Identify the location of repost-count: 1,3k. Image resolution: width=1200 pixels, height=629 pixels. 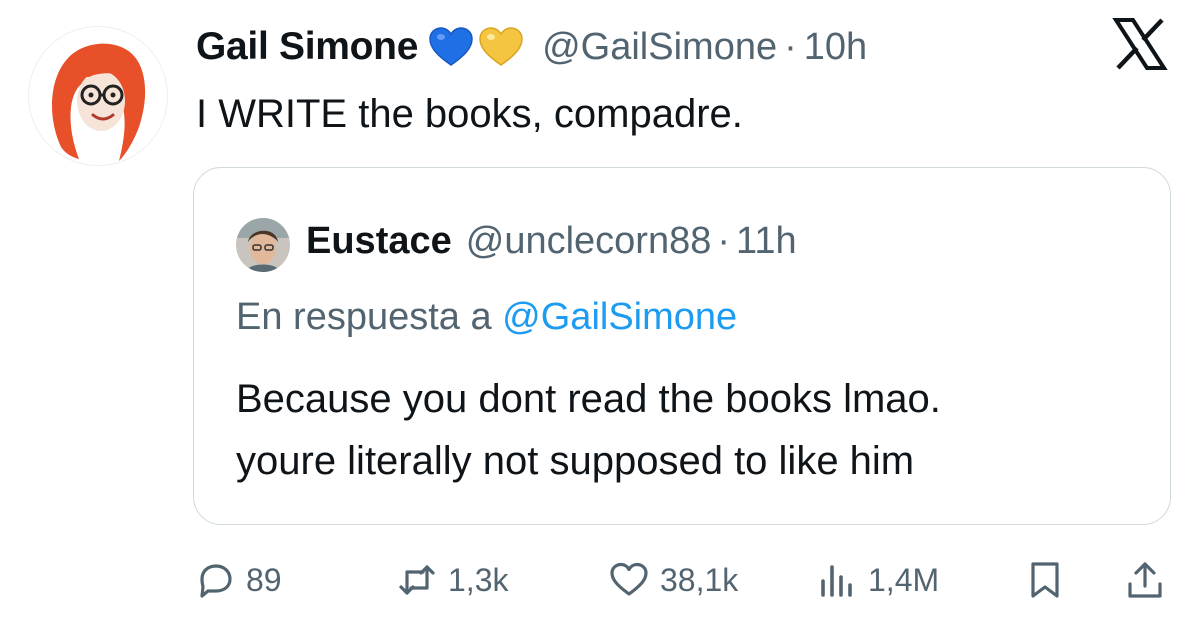
(478, 579).